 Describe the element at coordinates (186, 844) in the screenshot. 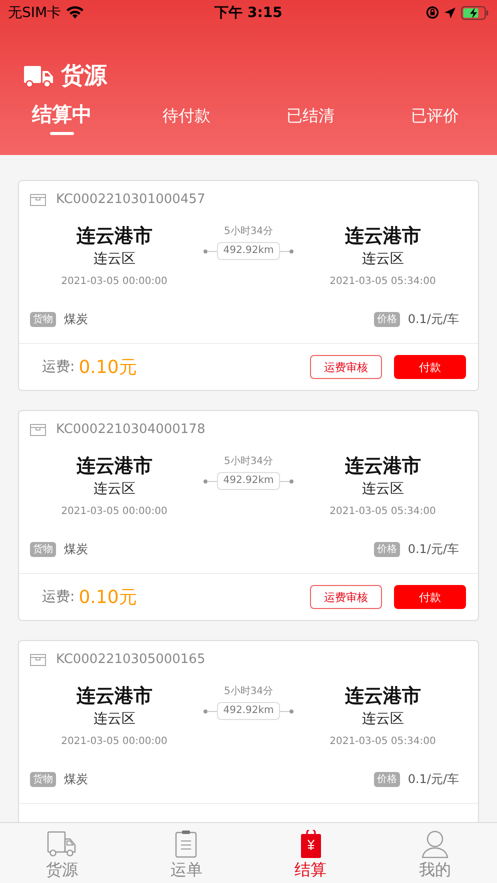

I see `clipboard-icon` at that location.